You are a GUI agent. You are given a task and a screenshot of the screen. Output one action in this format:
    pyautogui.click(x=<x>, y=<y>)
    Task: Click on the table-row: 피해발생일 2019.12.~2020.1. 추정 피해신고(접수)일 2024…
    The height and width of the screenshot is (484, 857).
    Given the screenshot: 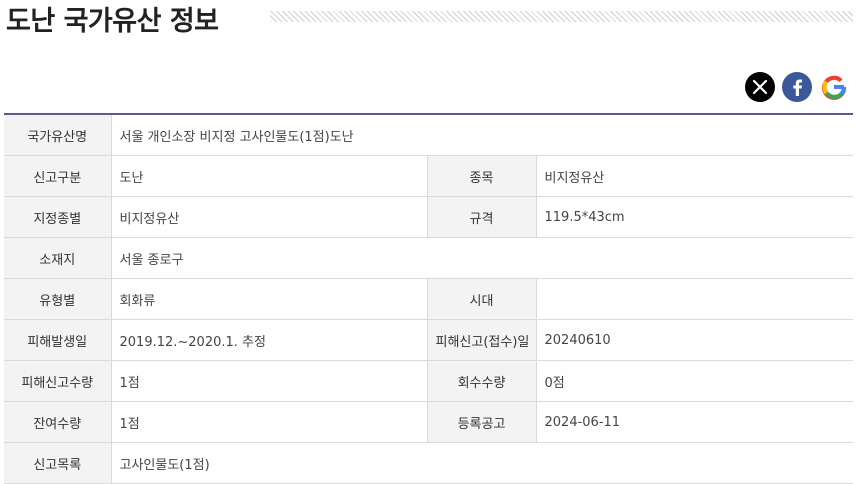 What is the action you would take?
    pyautogui.click(x=428, y=340)
    